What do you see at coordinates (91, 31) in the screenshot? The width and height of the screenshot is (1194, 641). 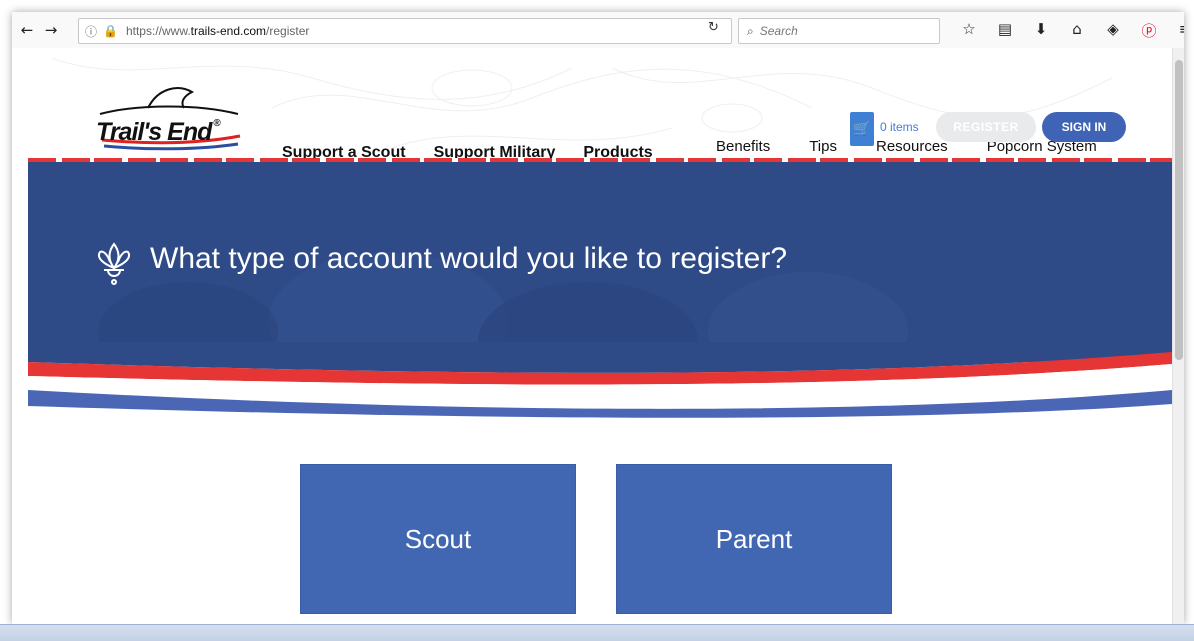 I see `info-icon: ⓘ` at bounding box center [91, 31].